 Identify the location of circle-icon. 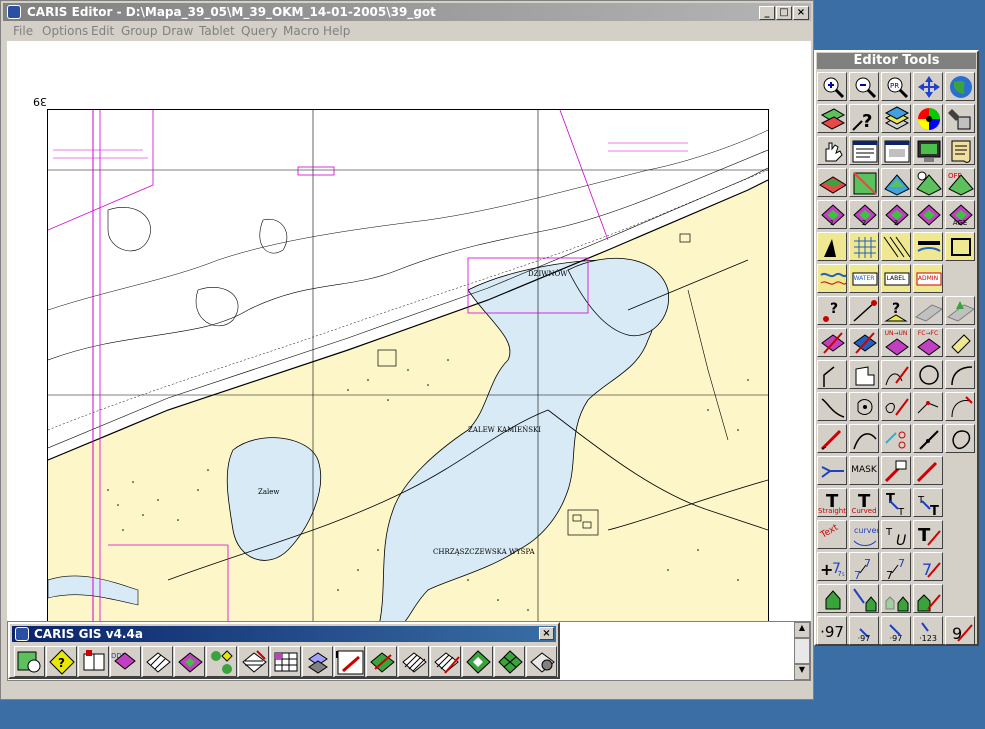
(928, 374).